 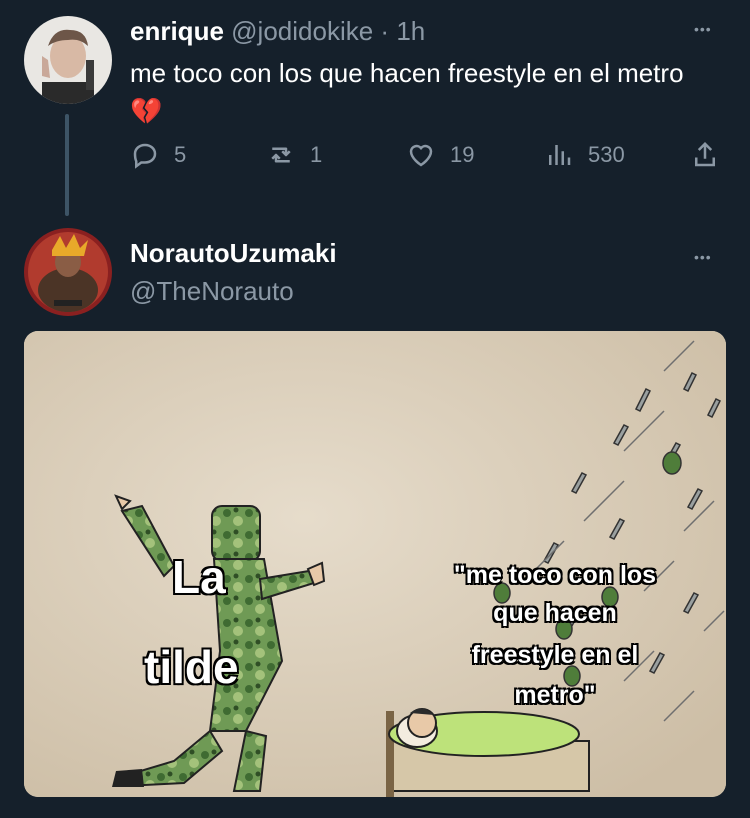 I want to click on reply-button: 5, so click(x=158, y=155).